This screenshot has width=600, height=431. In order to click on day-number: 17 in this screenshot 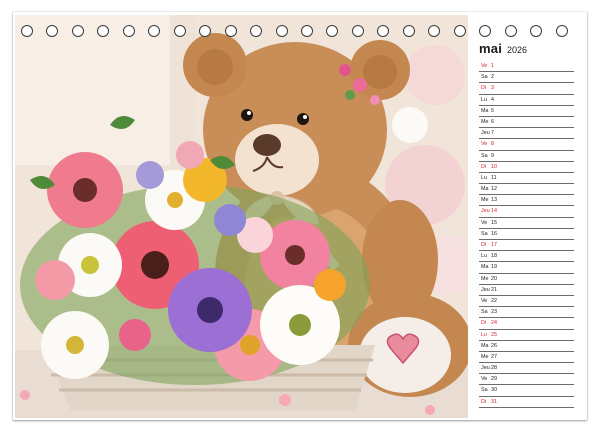, I will do `click(494, 245)`.